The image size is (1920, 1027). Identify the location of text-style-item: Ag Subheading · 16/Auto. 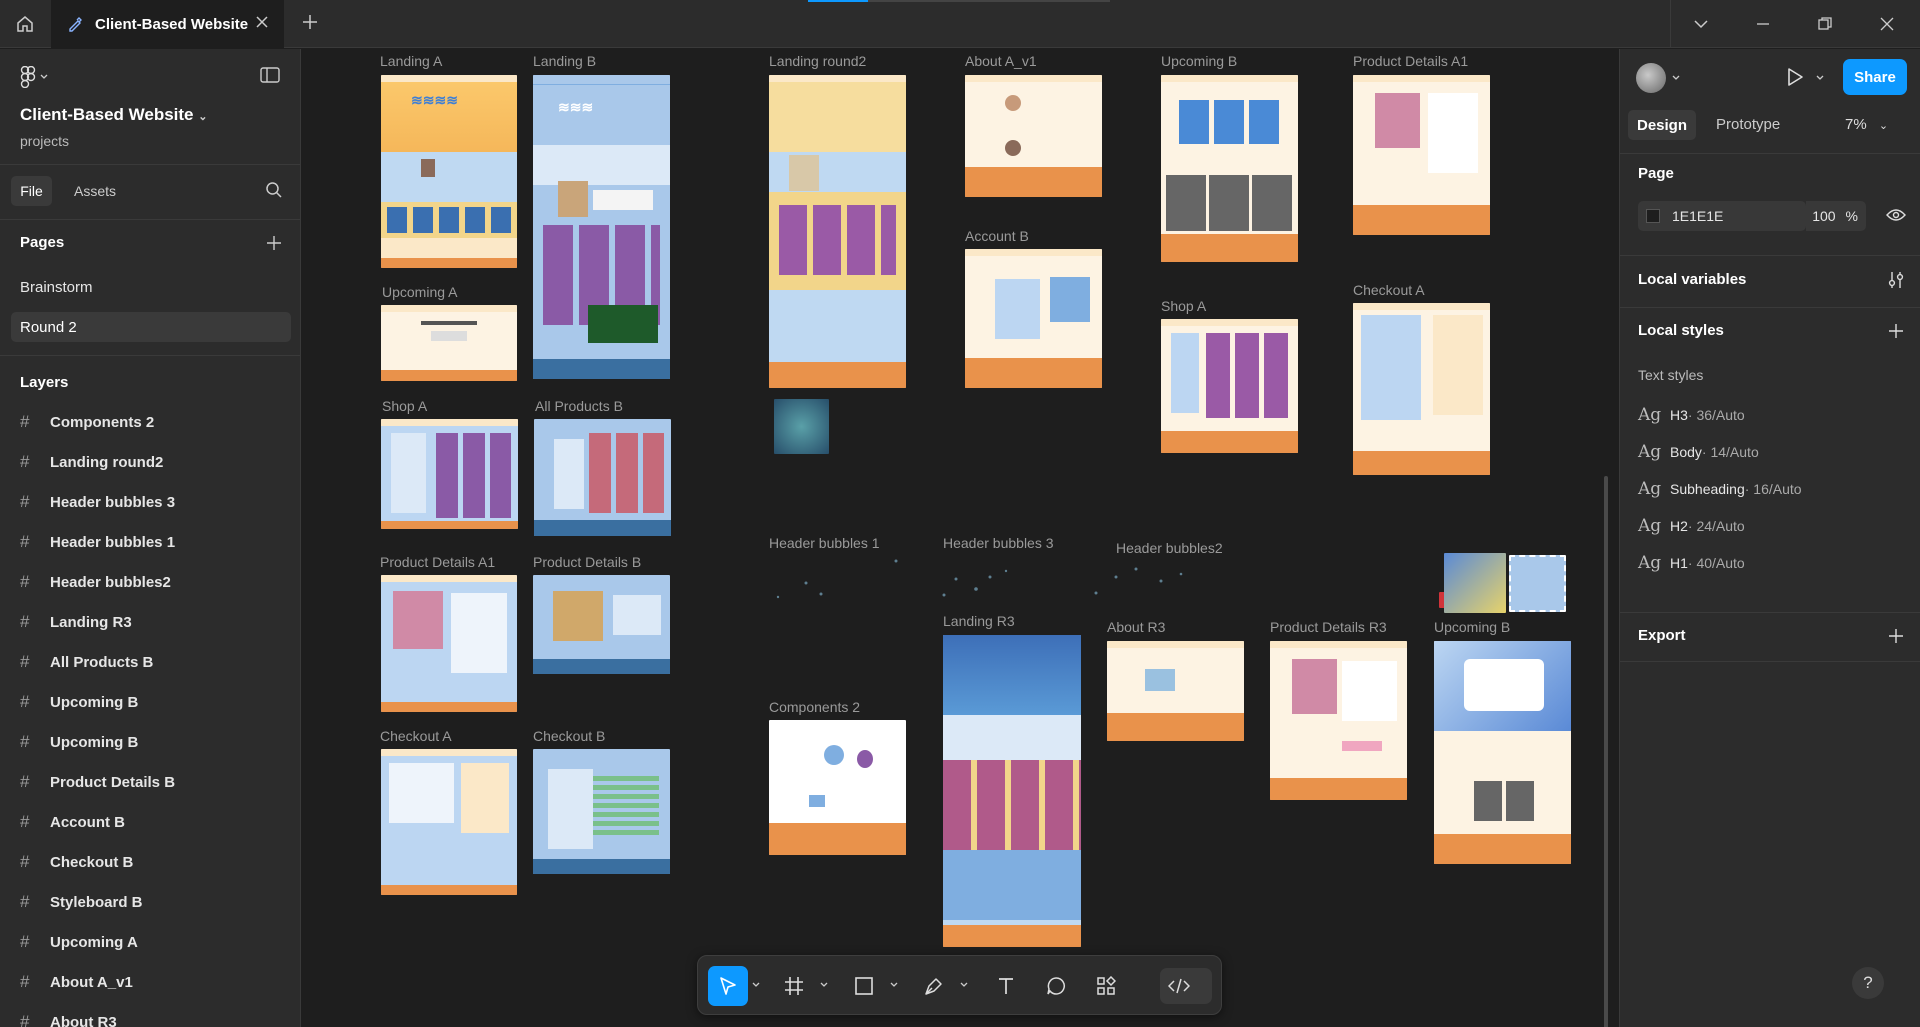
(1720, 489).